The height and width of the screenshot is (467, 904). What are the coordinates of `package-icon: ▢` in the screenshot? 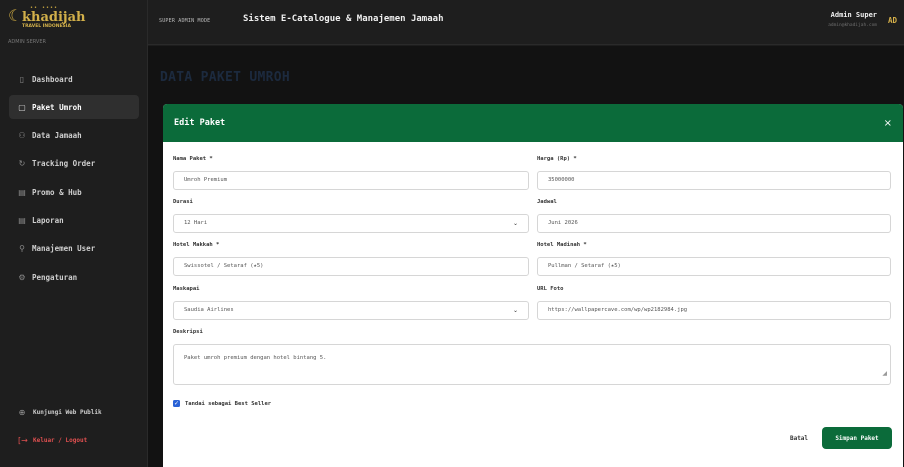 It's located at (22, 107).